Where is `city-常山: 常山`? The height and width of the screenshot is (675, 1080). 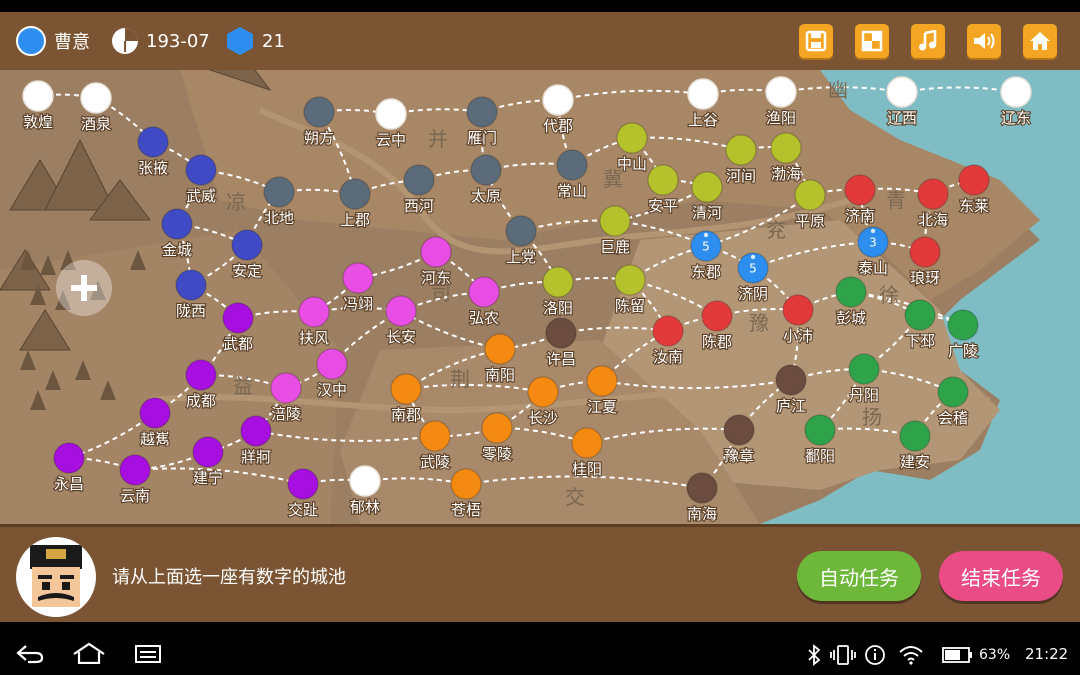 city-常山: 常山 is located at coordinates (572, 175).